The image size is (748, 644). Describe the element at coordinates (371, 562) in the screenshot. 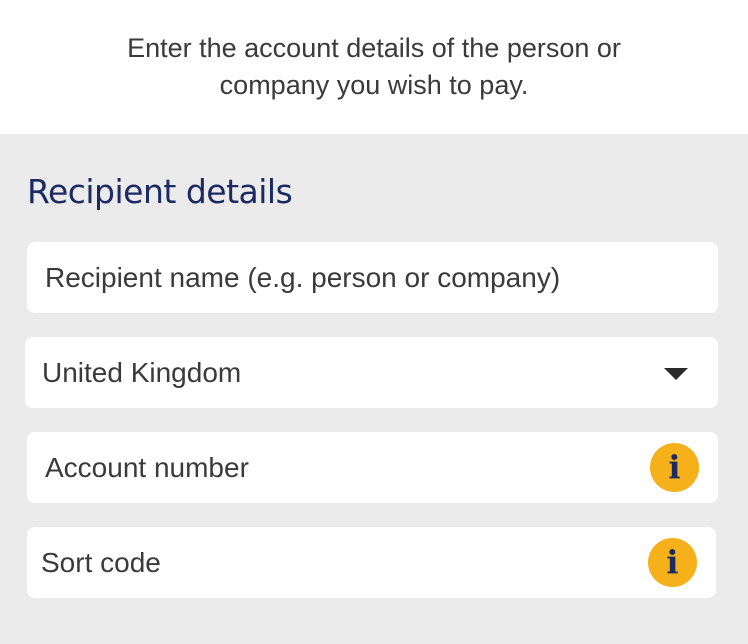

I see `sort-code-input: Sort code i` at that location.